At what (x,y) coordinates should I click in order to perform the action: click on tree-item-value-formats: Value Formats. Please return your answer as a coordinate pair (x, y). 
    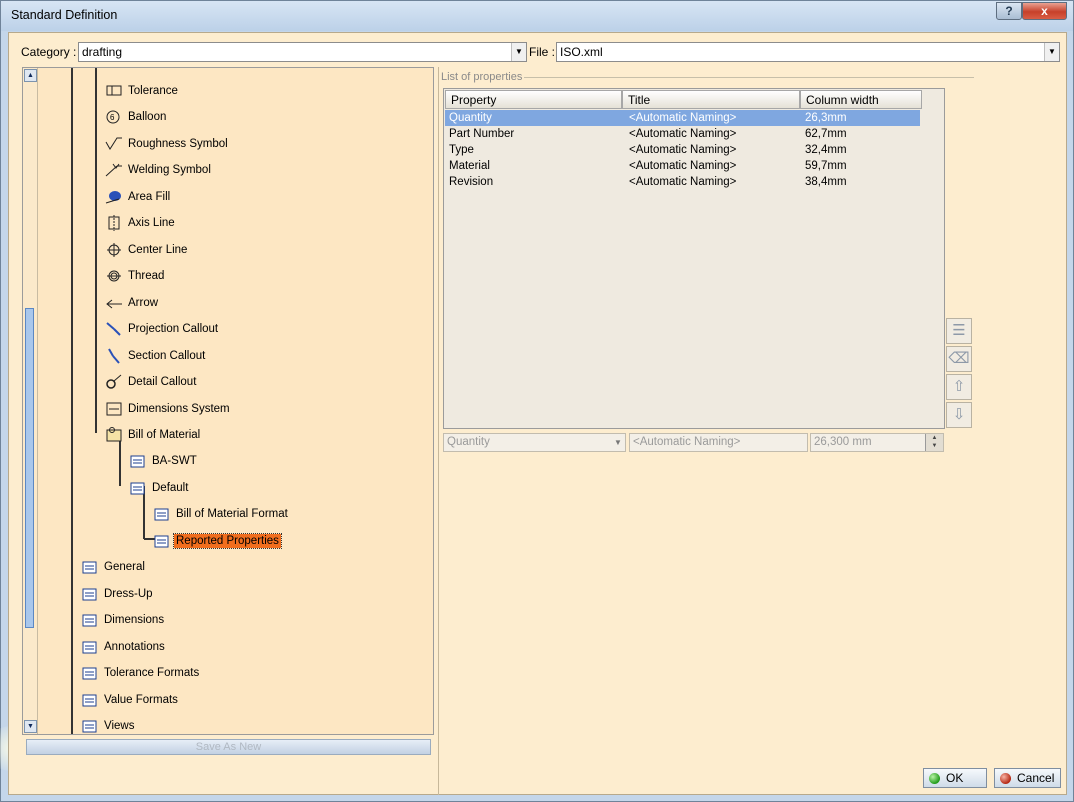
    Looking at the image, I should click on (130, 699).